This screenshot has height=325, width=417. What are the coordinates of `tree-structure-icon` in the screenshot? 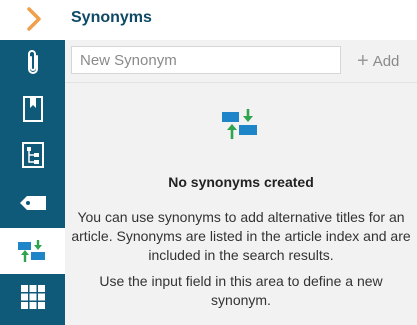 It's located at (33, 155).